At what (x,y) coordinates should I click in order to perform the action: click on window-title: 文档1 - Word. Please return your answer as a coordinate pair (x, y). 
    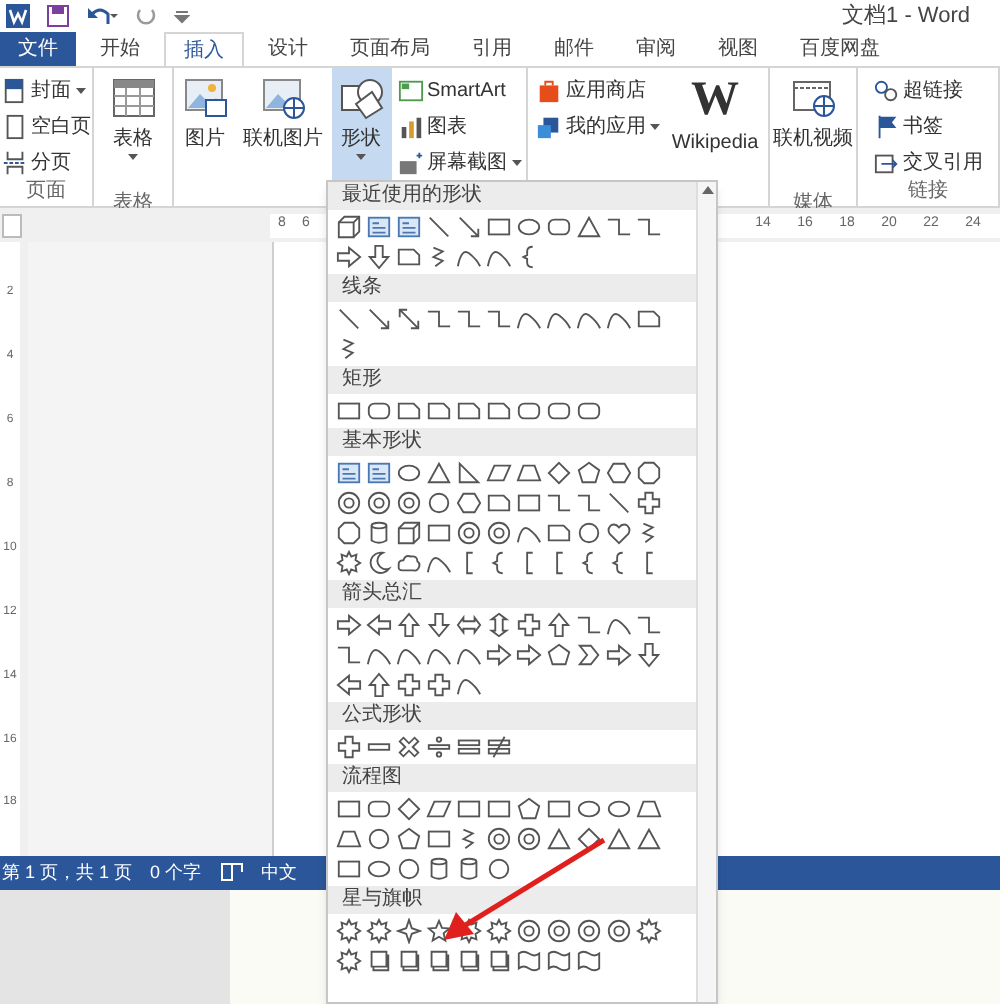
    Looking at the image, I should click on (906, 16).